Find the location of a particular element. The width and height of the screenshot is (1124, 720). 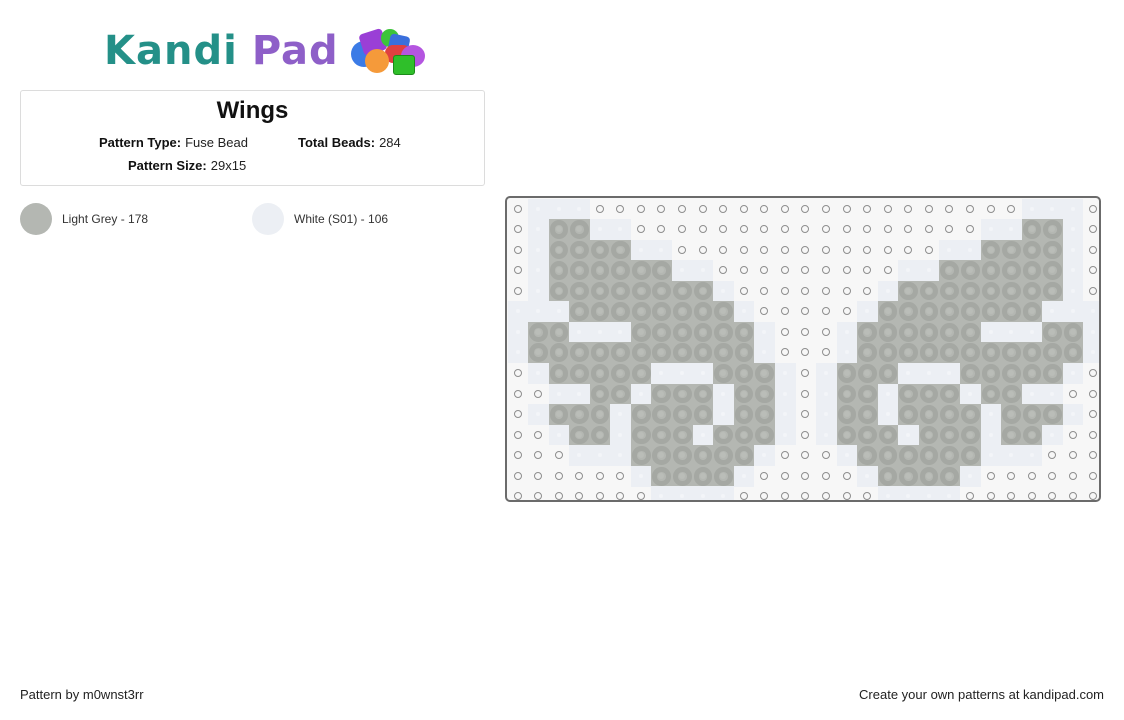

logo-text-kandi: Kandi is located at coordinates (171, 51).